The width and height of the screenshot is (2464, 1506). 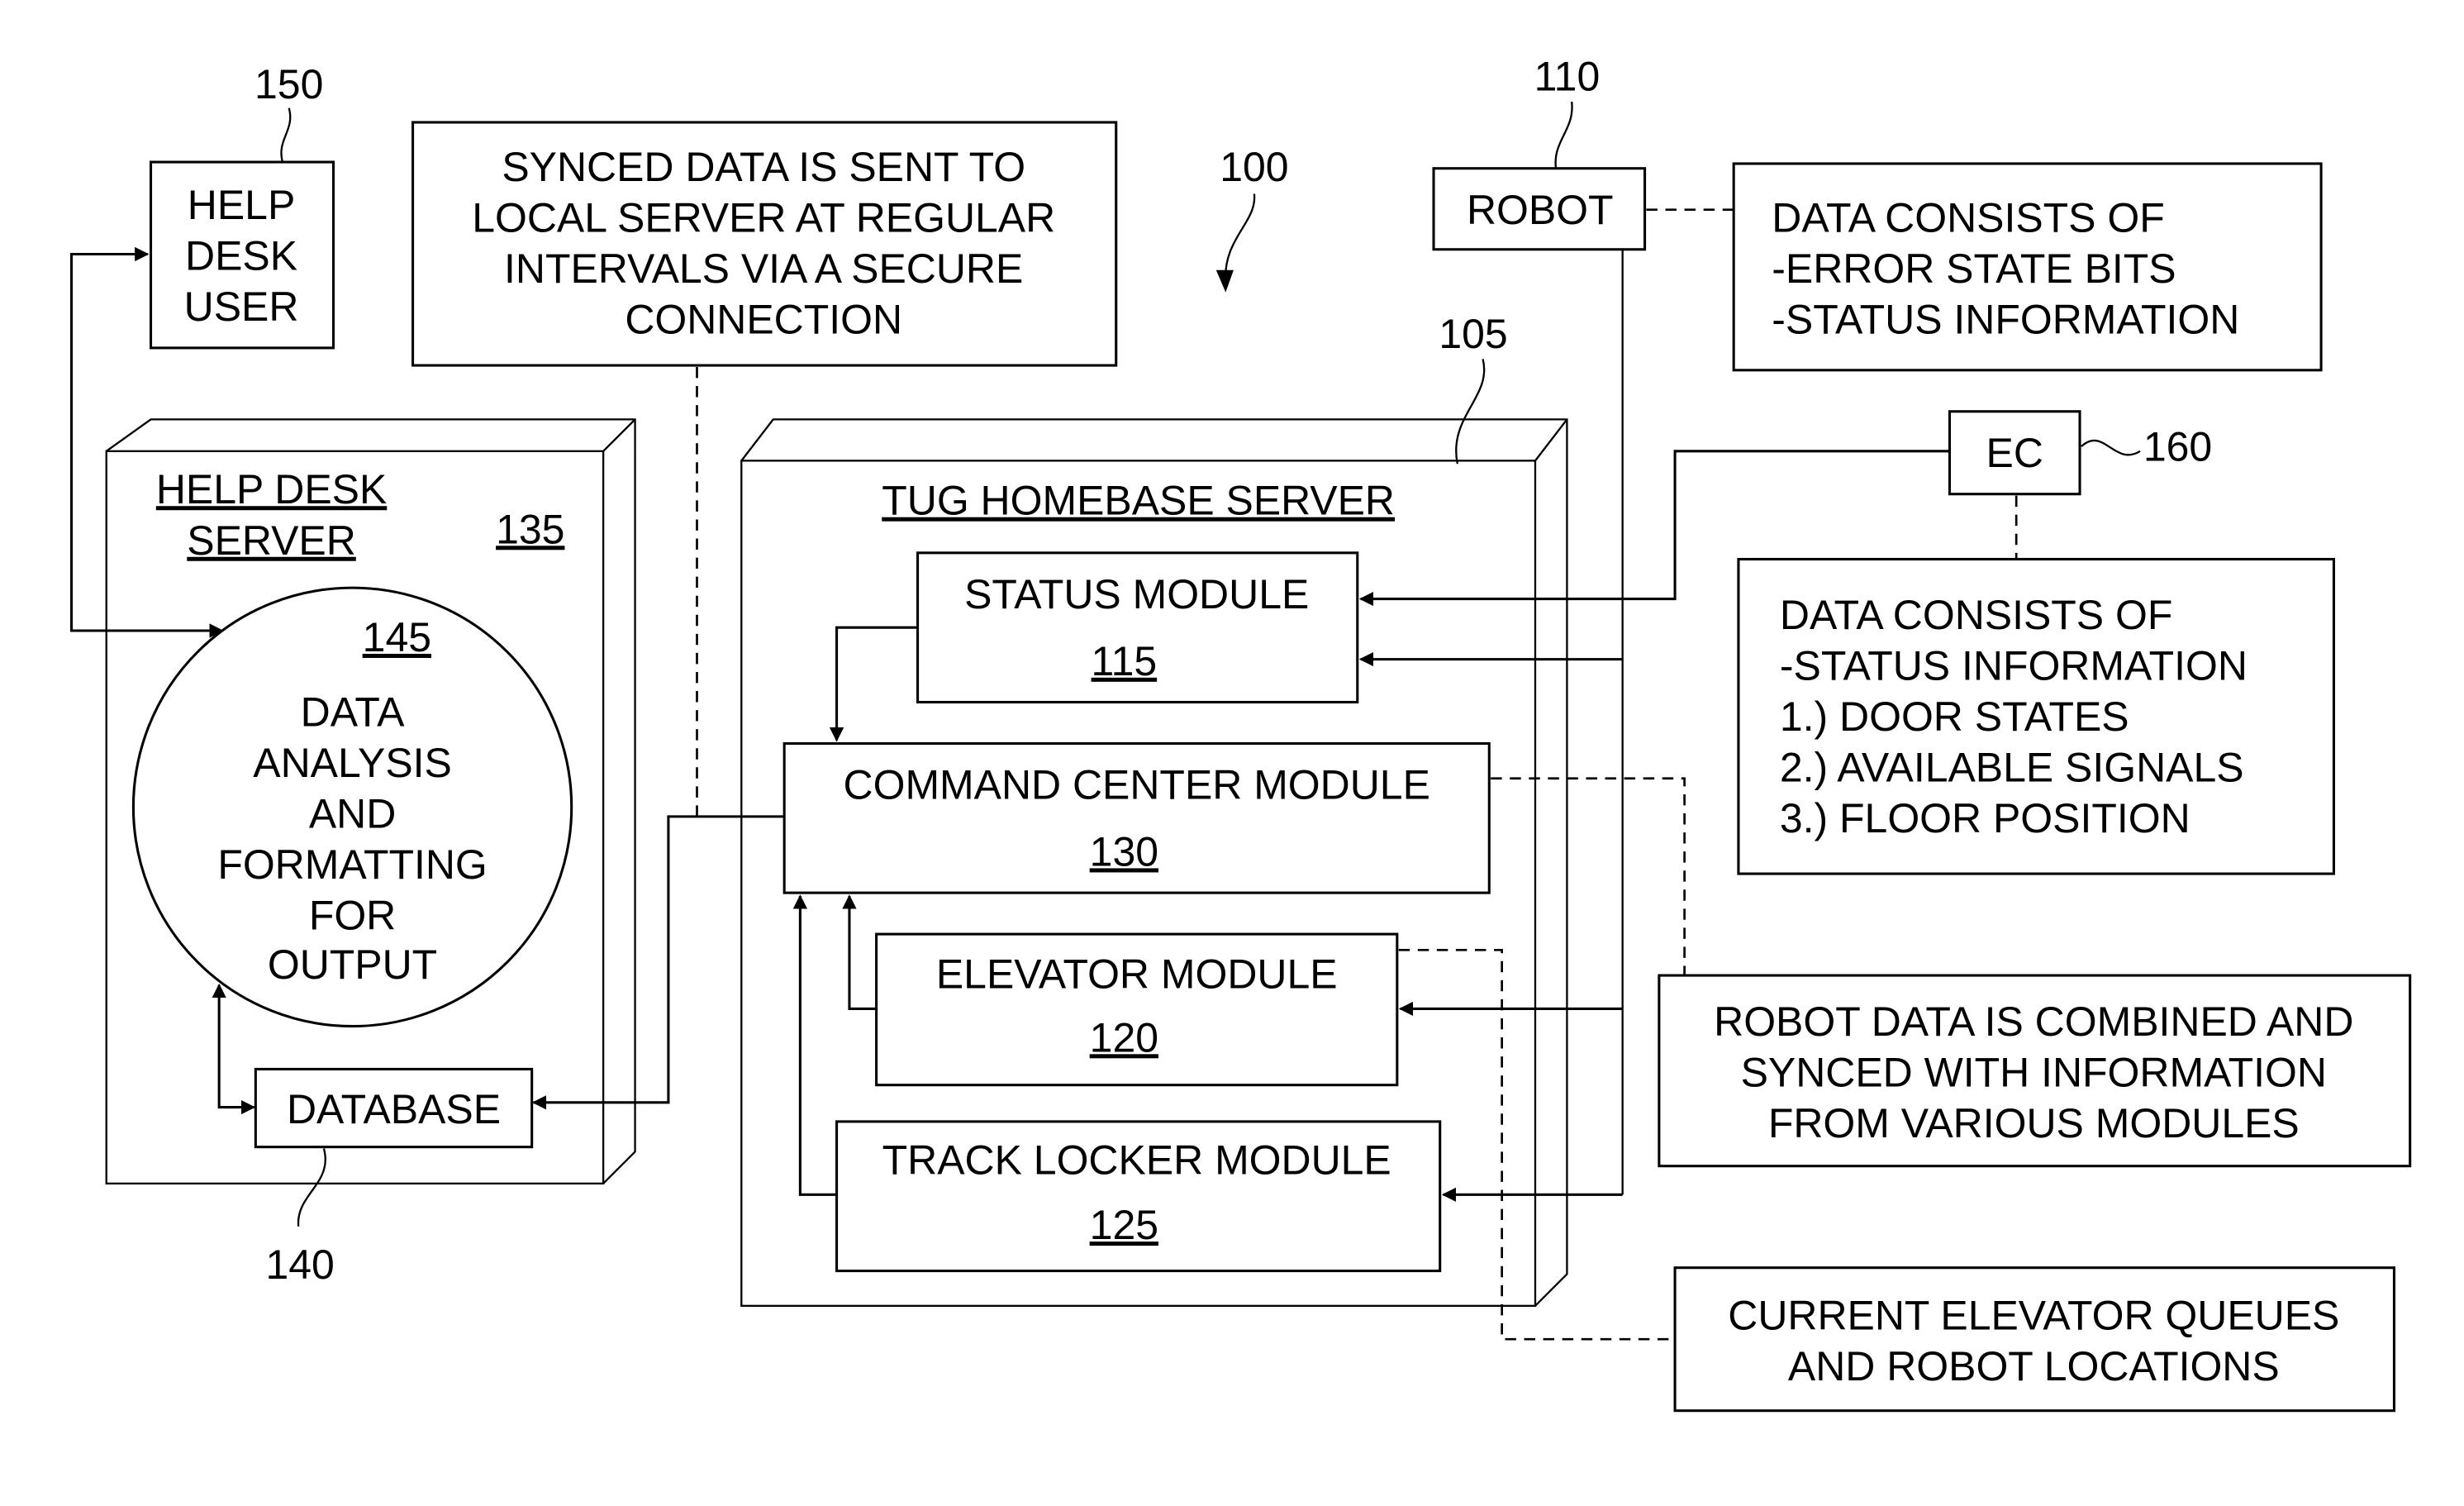 I want to click on track-locker-label: TRACK LOCKER MODULE, so click(x=1136, y=1160).